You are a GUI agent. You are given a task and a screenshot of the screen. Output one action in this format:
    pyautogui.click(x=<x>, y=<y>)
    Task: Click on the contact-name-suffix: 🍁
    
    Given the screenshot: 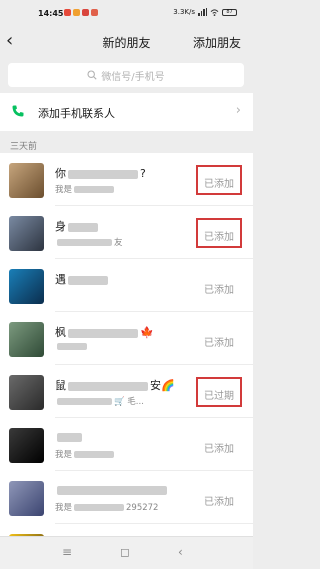 What is the action you would take?
    pyautogui.click(x=147, y=332)
    